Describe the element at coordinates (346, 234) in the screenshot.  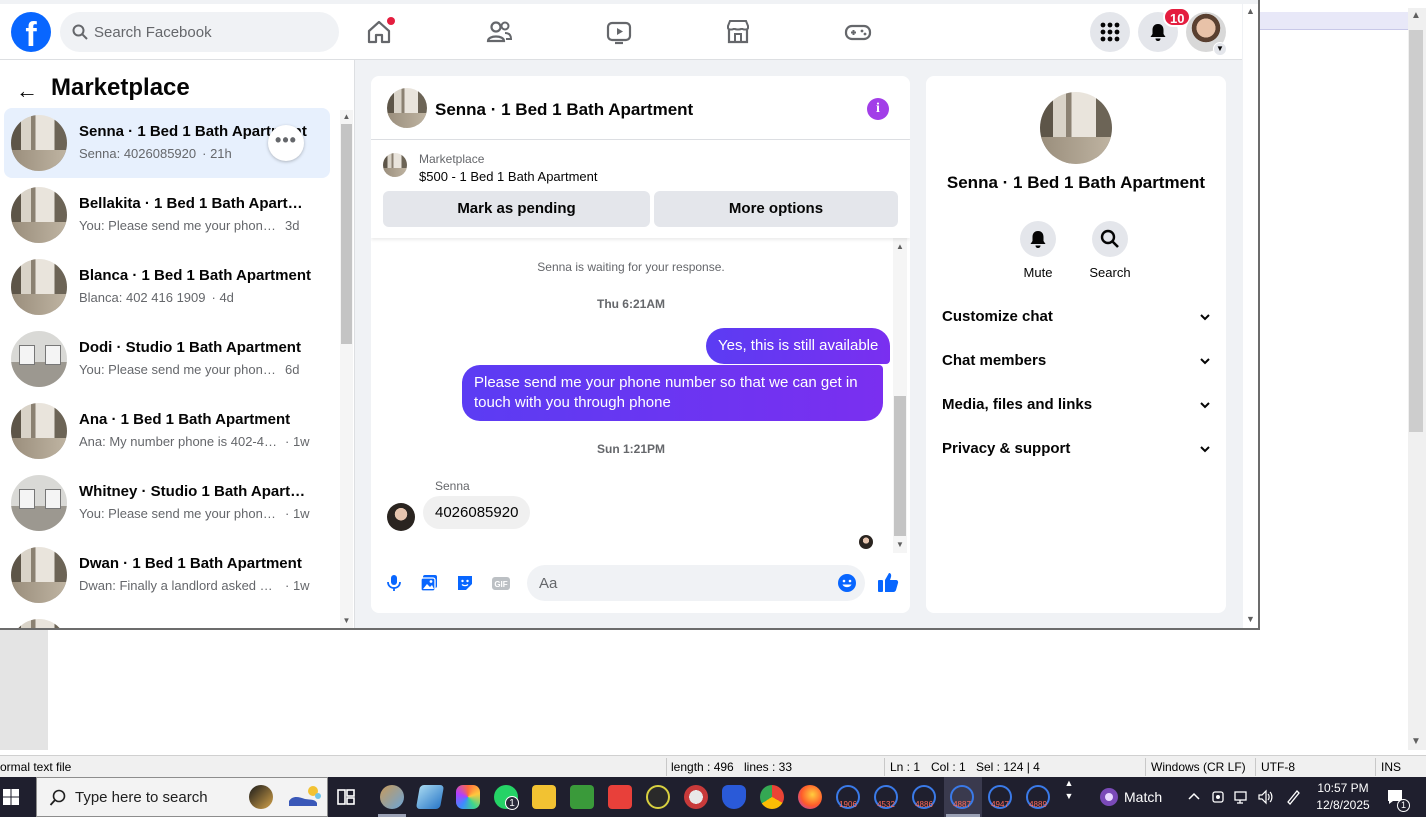
I see `conversation-list-scroll-thumb` at that location.